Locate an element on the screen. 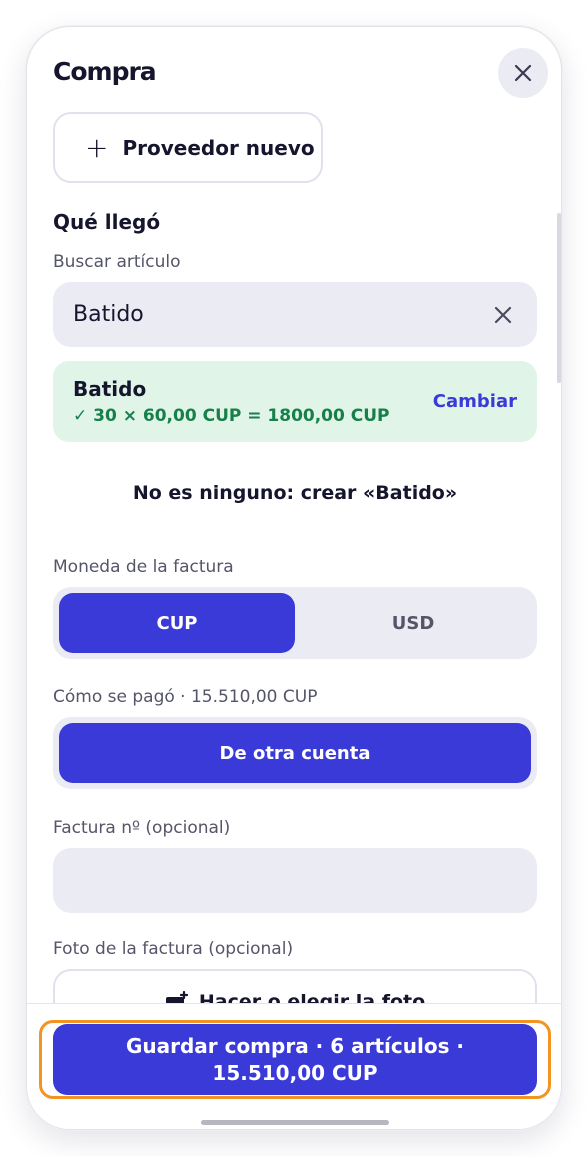 The image size is (588, 1156). new-provider-button: + Proveedor nuevo is located at coordinates (188, 147).